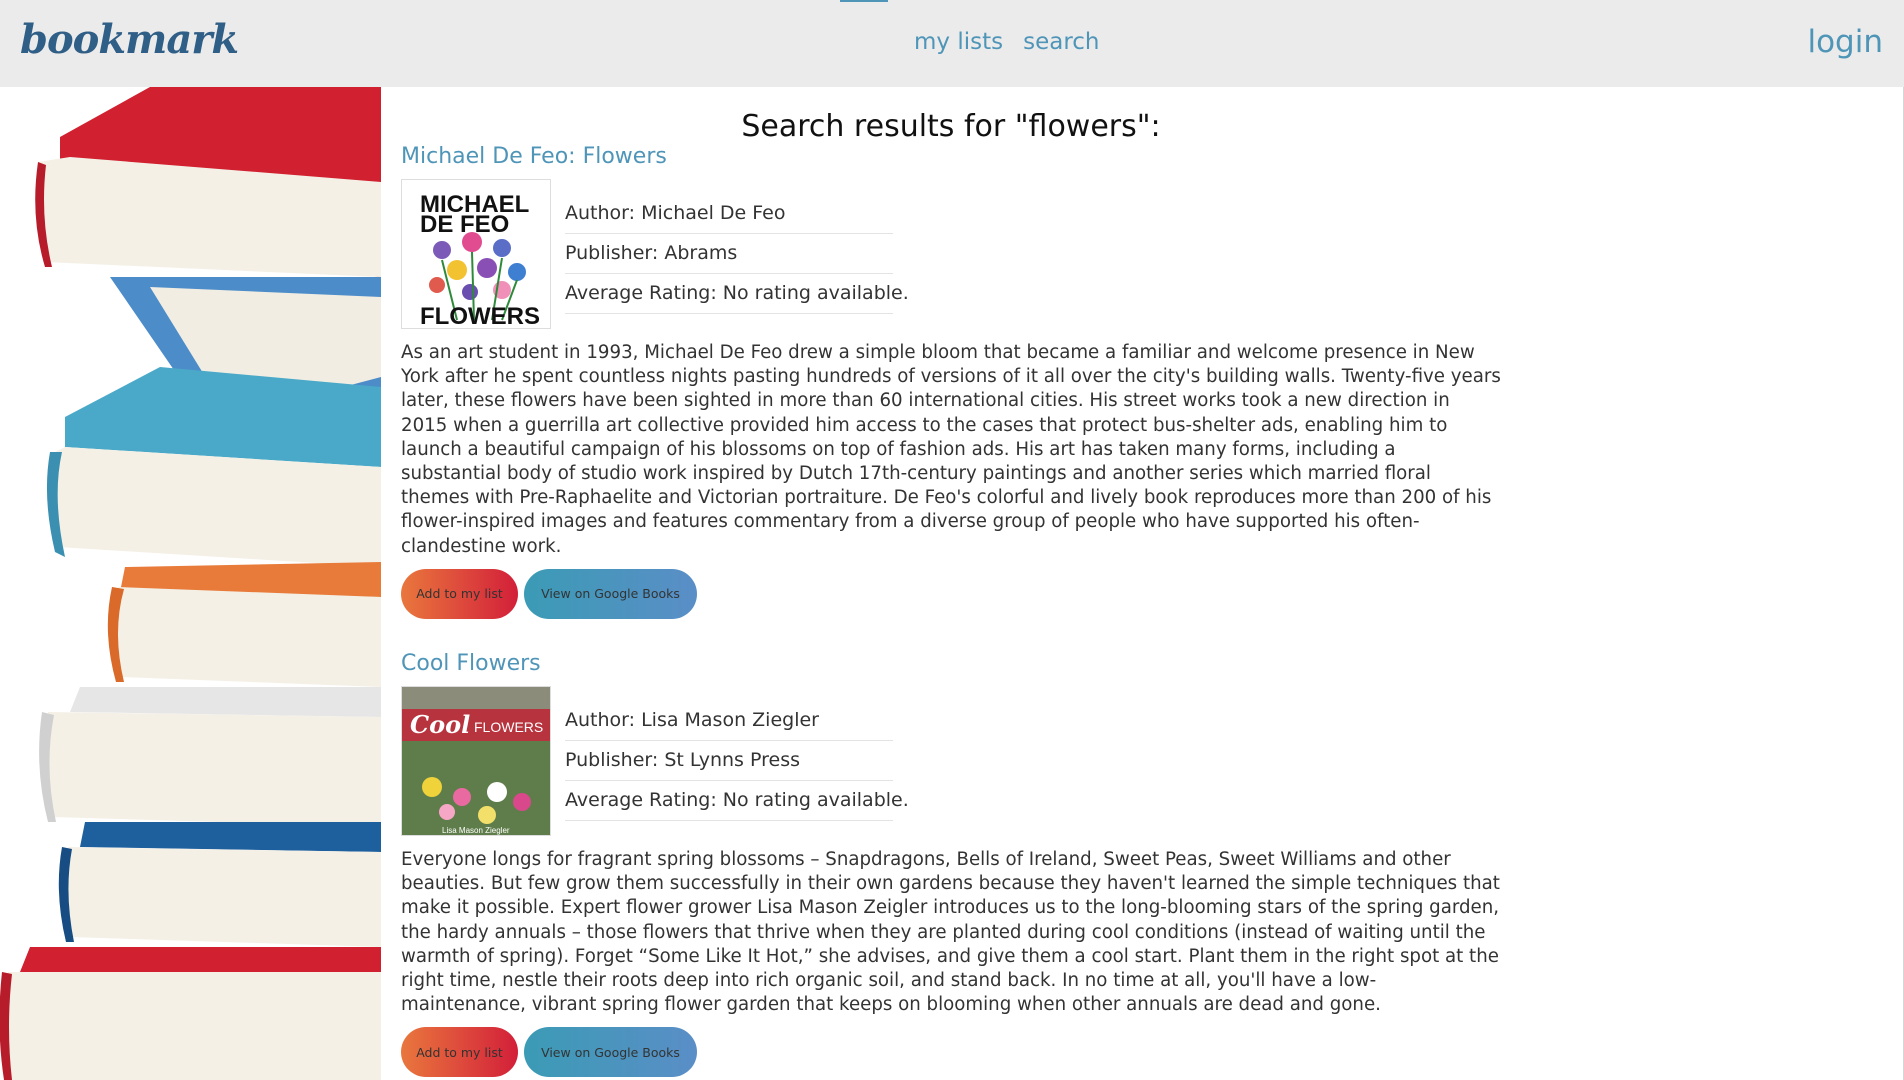 The width and height of the screenshot is (1904, 1080). Describe the element at coordinates (1061, 42) in the screenshot. I see `nav-search: search` at that location.